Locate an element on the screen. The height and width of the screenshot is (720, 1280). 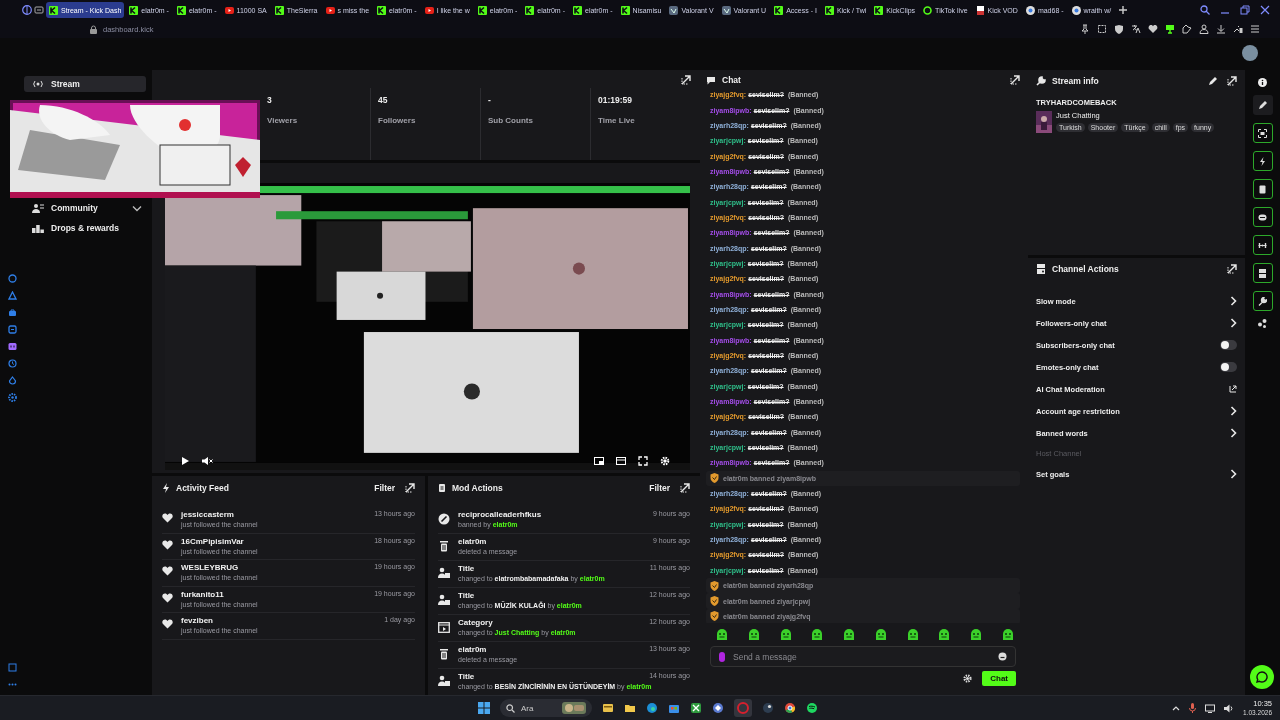
taskbar-app-button is located at coordinates (743, 708).